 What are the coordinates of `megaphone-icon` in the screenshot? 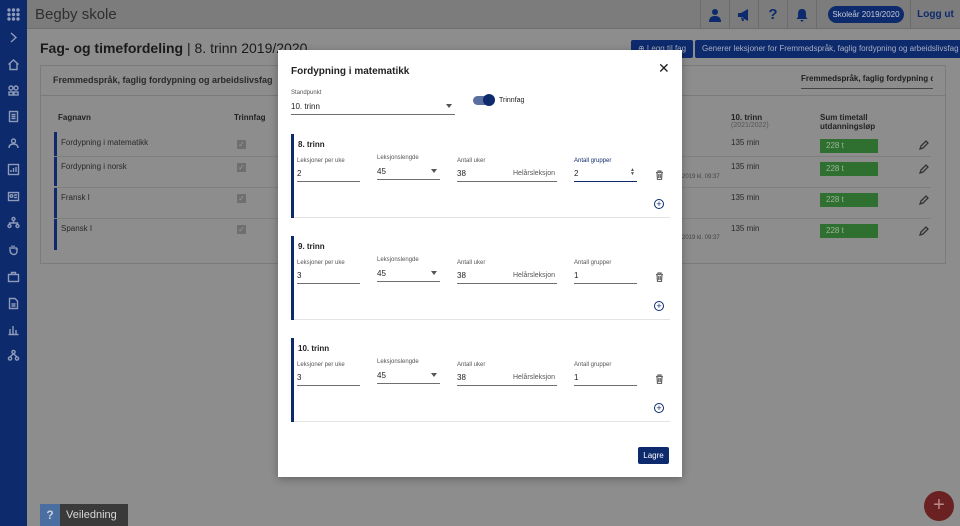 It's located at (743, 14).